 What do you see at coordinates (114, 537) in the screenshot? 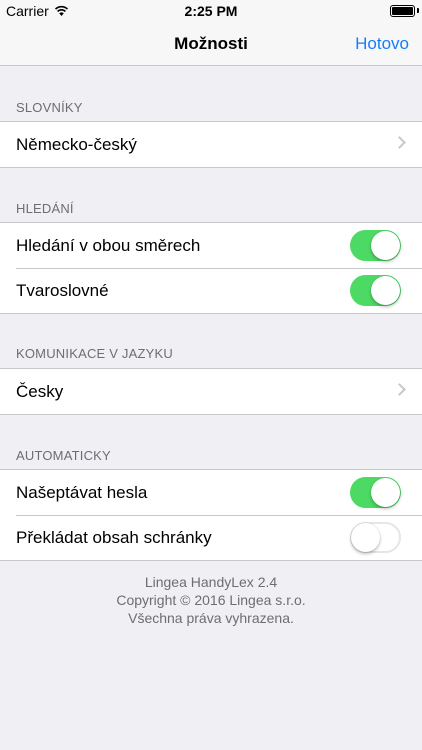
I see `row-label: Překládat obsah schránky` at bounding box center [114, 537].